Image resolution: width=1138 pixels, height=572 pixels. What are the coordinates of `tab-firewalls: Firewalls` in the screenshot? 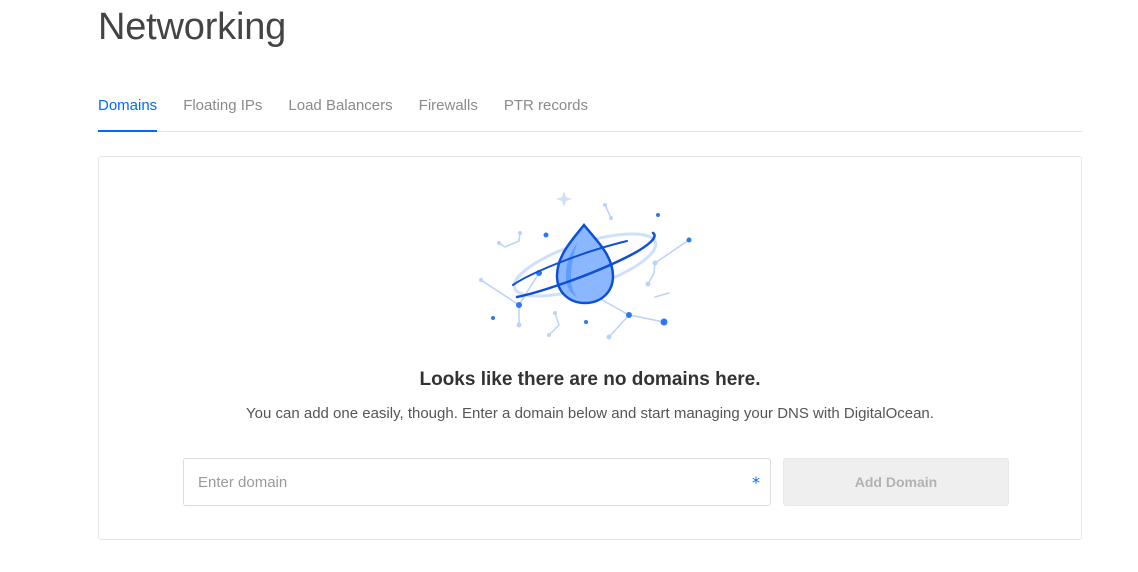 It's located at (448, 108).